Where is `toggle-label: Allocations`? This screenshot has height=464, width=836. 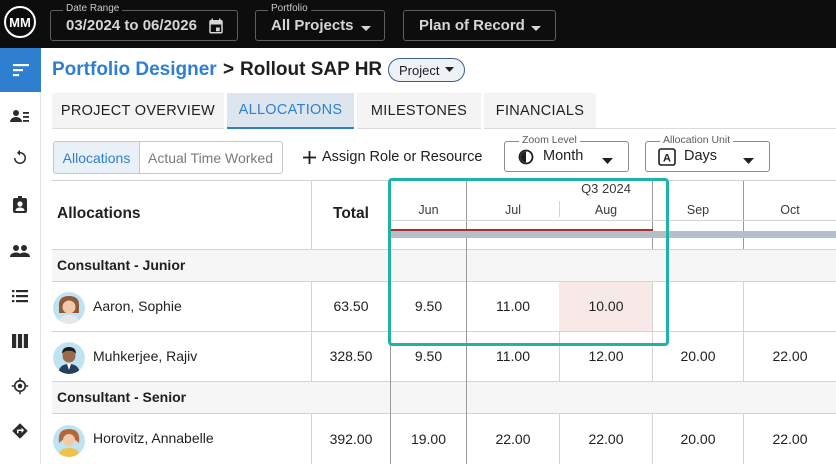 toggle-label: Allocations is located at coordinates (96, 157).